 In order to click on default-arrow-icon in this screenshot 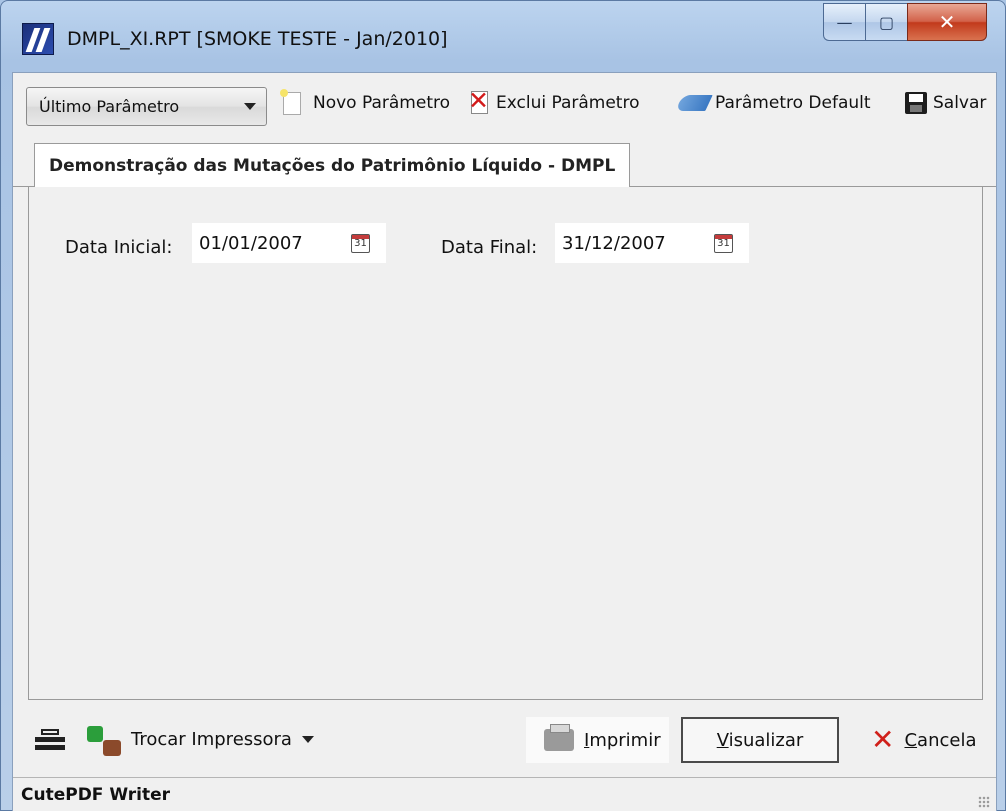, I will do `click(694, 103)`.